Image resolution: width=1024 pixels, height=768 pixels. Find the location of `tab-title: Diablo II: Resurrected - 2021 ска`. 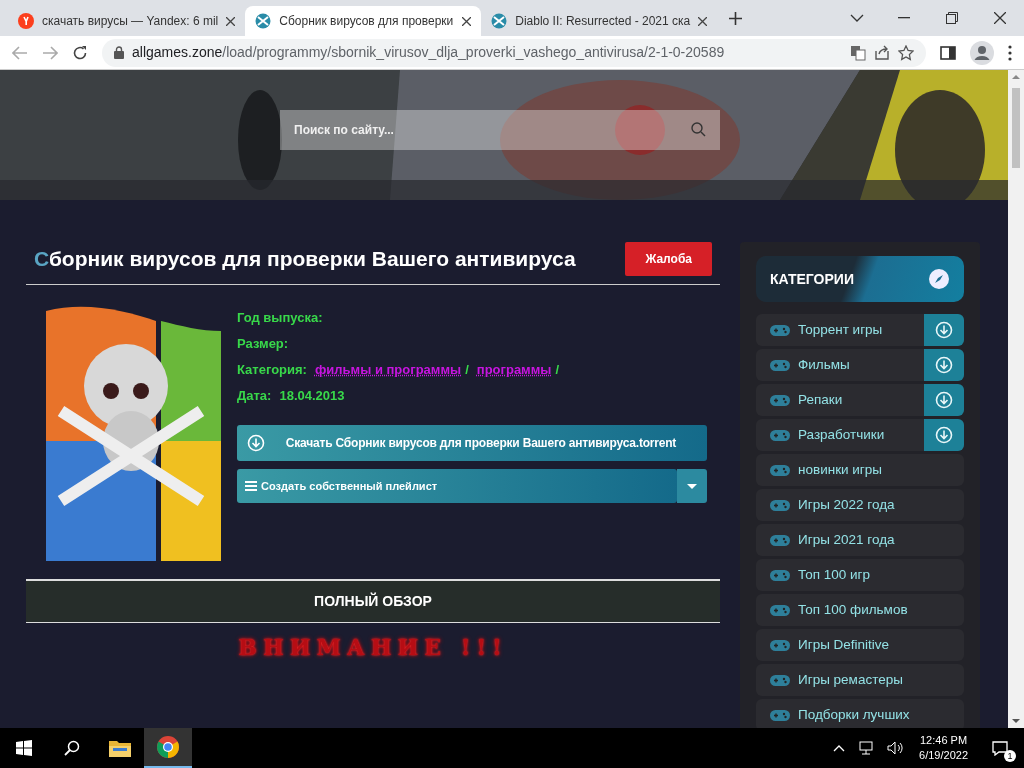

tab-title: Diablo II: Resurrected - 2021 ска is located at coordinates (603, 21).